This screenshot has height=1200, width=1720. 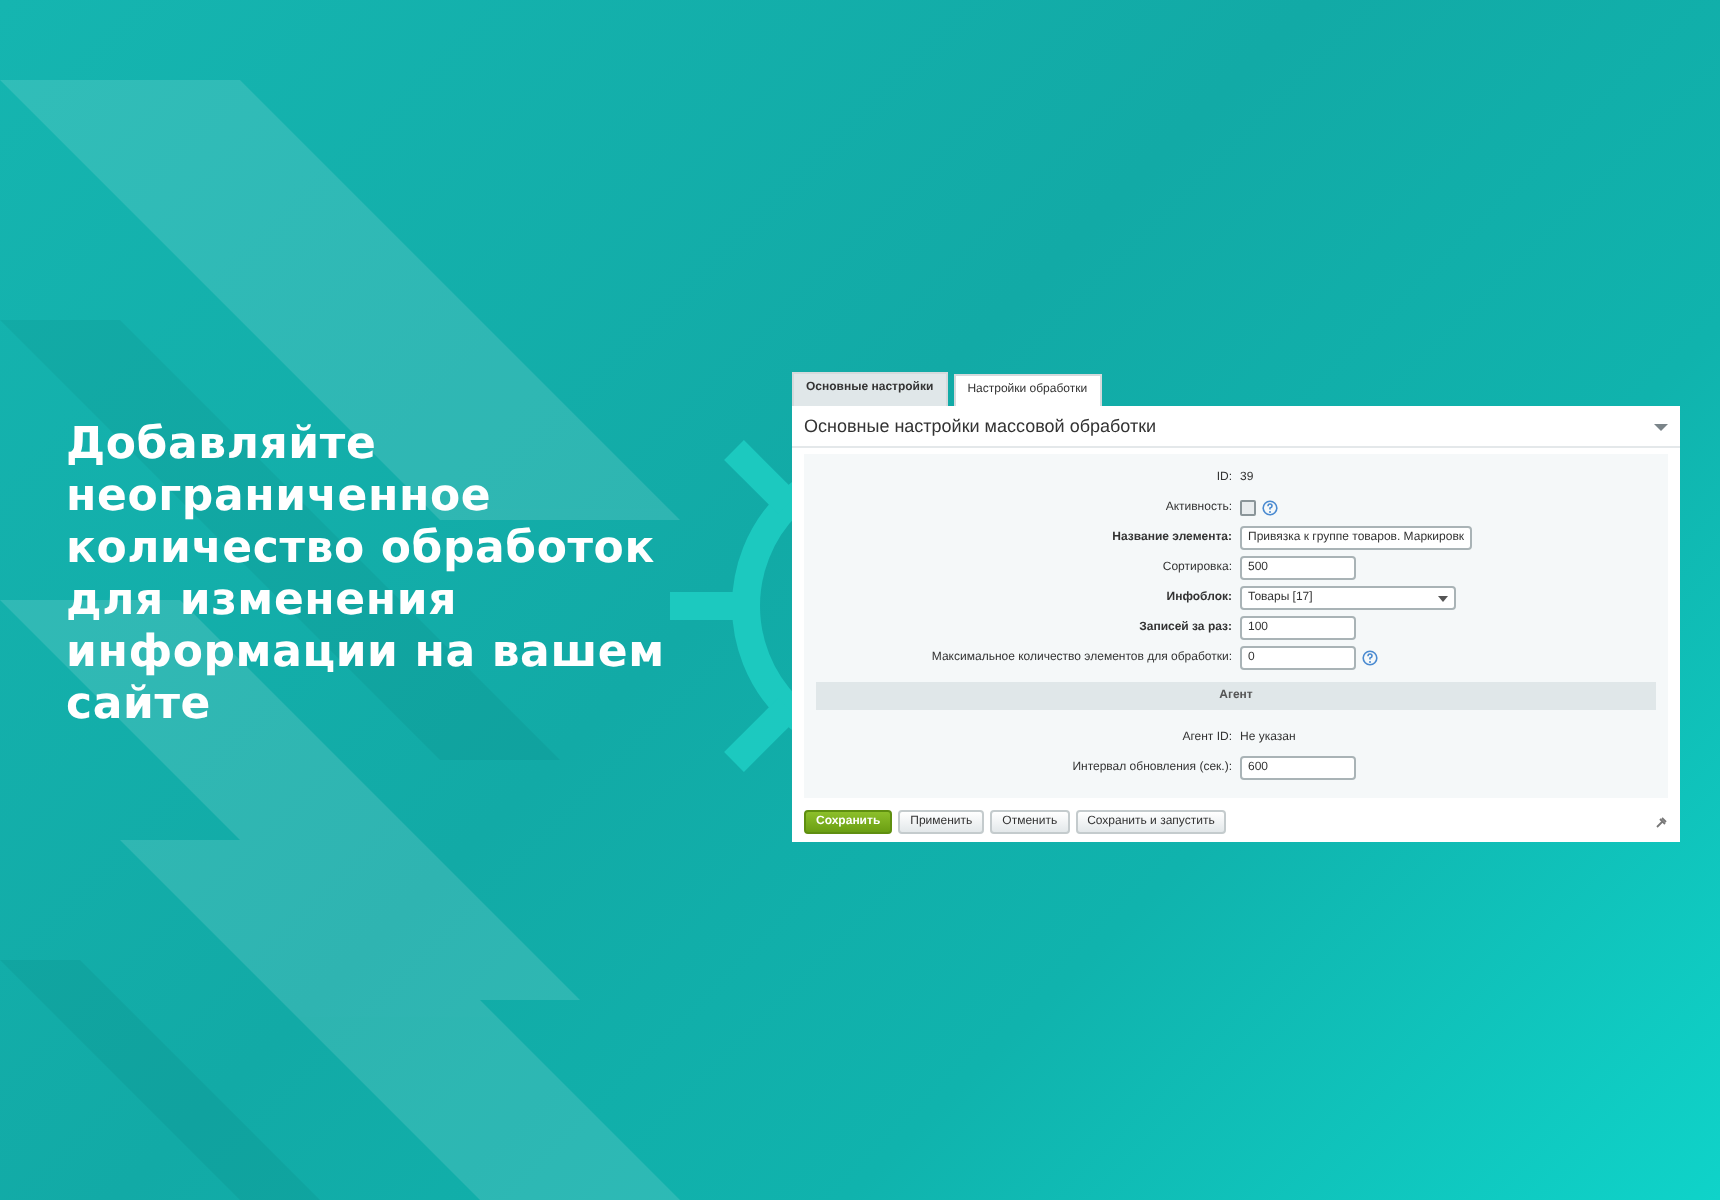 I want to click on section-title: Основные настройки массовой обработки, so click(x=980, y=426).